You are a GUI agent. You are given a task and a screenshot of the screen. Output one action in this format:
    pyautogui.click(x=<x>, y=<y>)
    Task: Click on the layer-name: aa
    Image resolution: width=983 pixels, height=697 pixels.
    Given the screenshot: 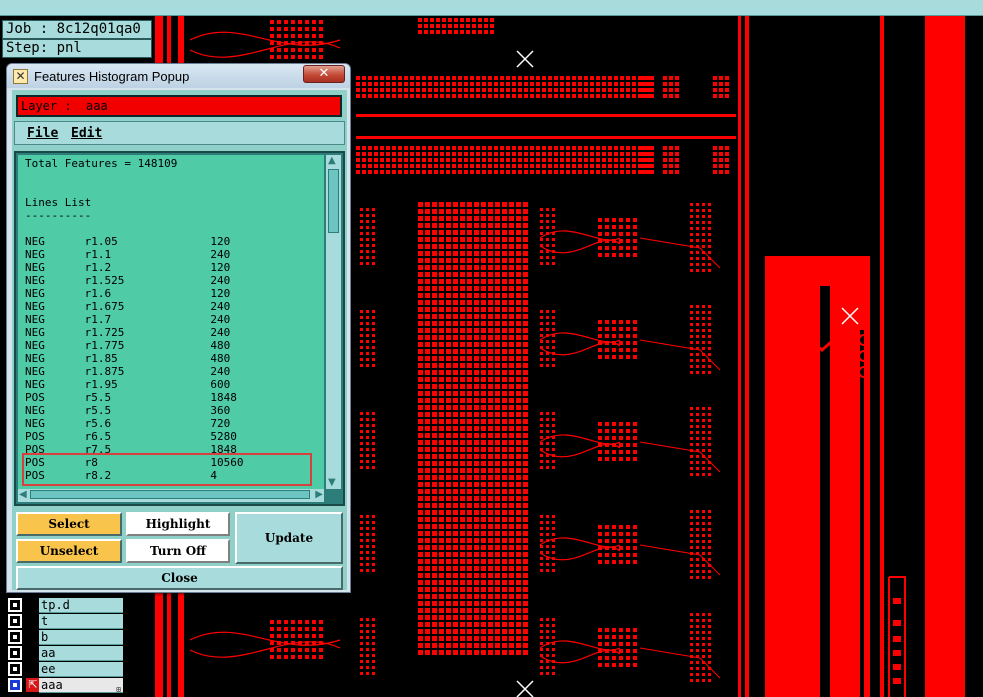 What is the action you would take?
    pyautogui.click(x=81, y=653)
    